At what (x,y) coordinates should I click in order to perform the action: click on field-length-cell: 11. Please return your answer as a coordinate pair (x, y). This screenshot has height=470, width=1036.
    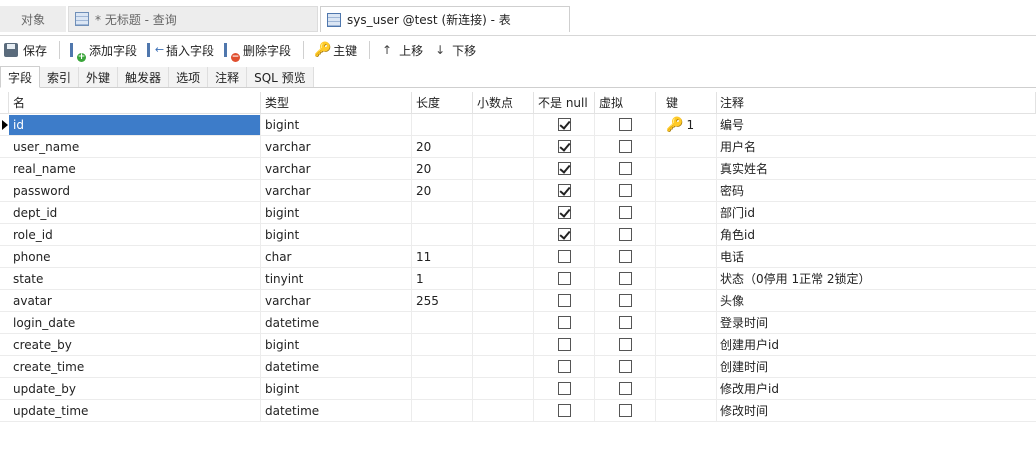
    Looking at the image, I should click on (442, 257).